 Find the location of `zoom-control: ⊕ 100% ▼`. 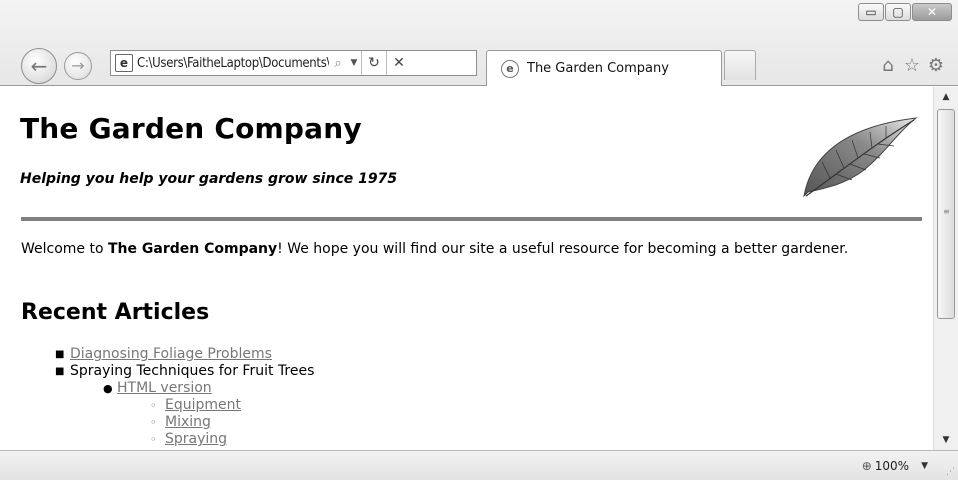

zoom-control: ⊕ 100% ▼ is located at coordinates (895, 466).